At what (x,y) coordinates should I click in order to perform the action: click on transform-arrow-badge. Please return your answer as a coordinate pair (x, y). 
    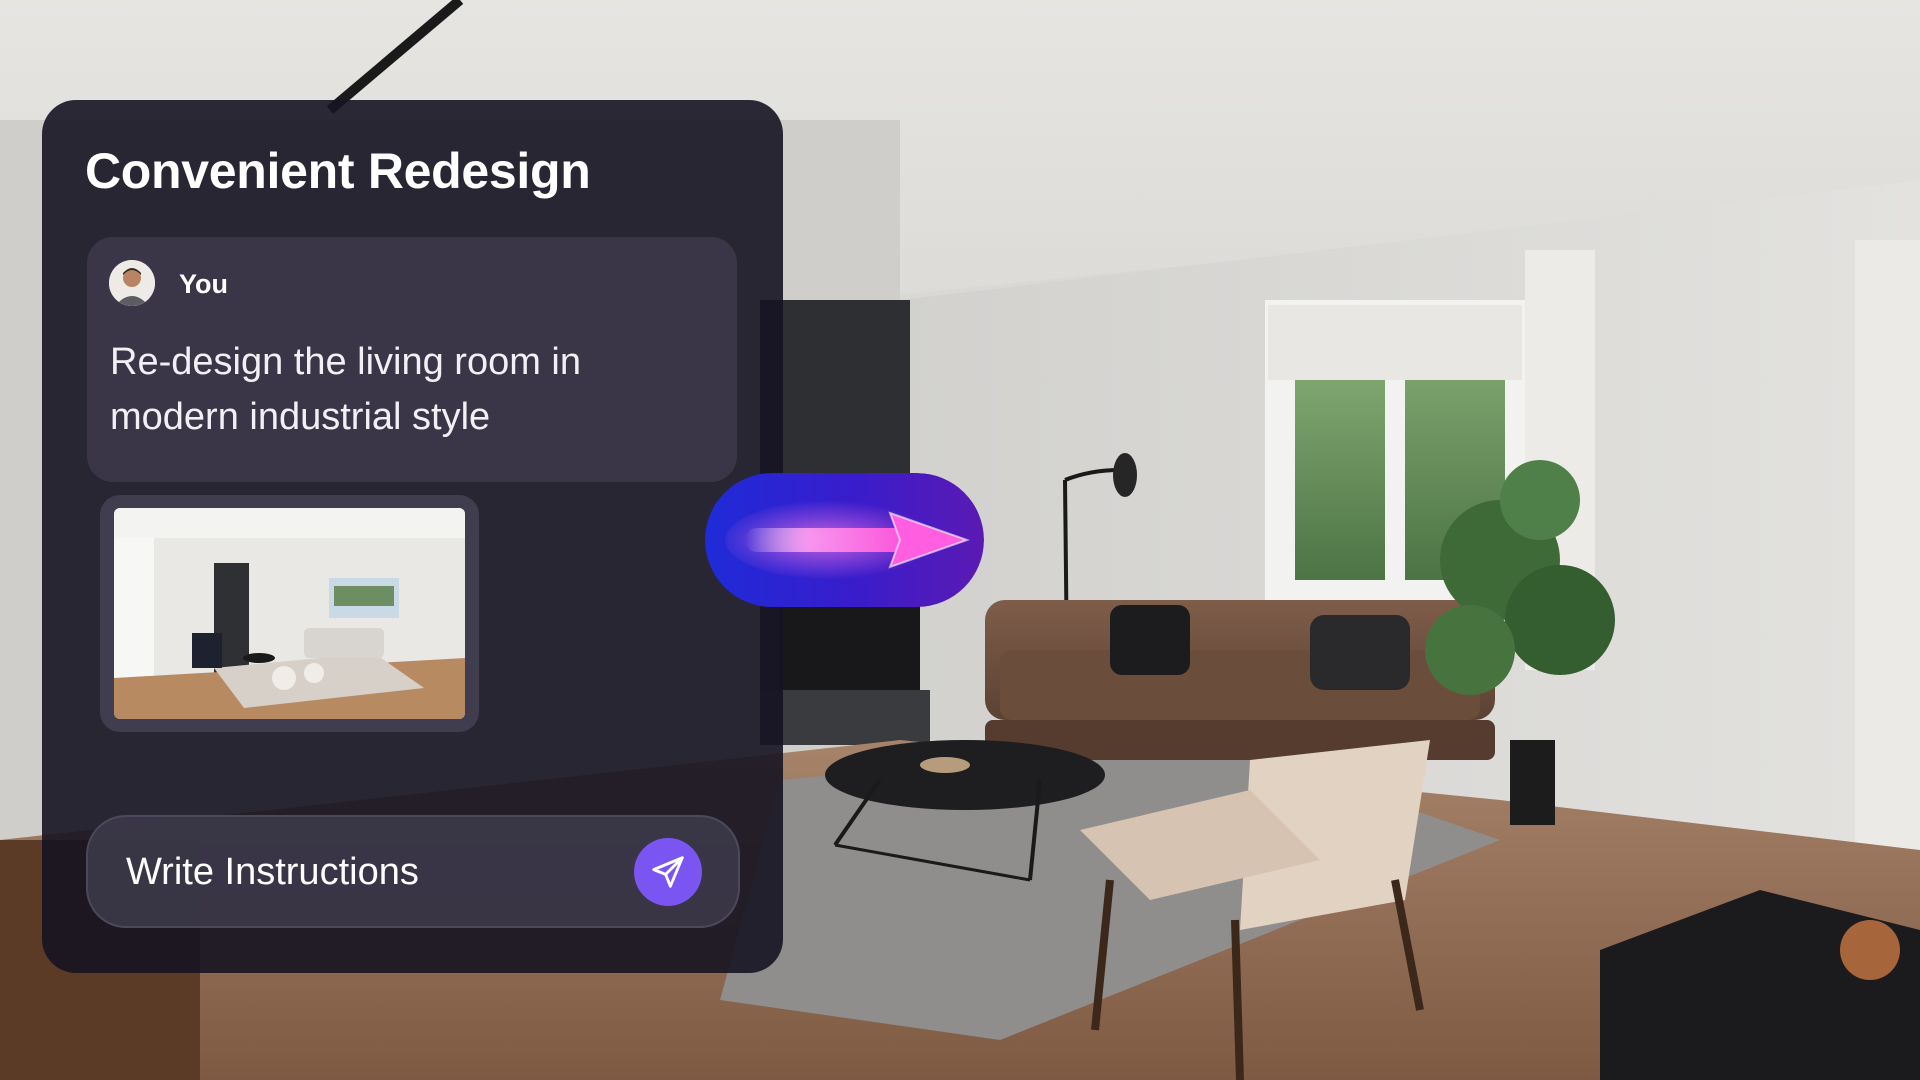
    Looking at the image, I should click on (844, 540).